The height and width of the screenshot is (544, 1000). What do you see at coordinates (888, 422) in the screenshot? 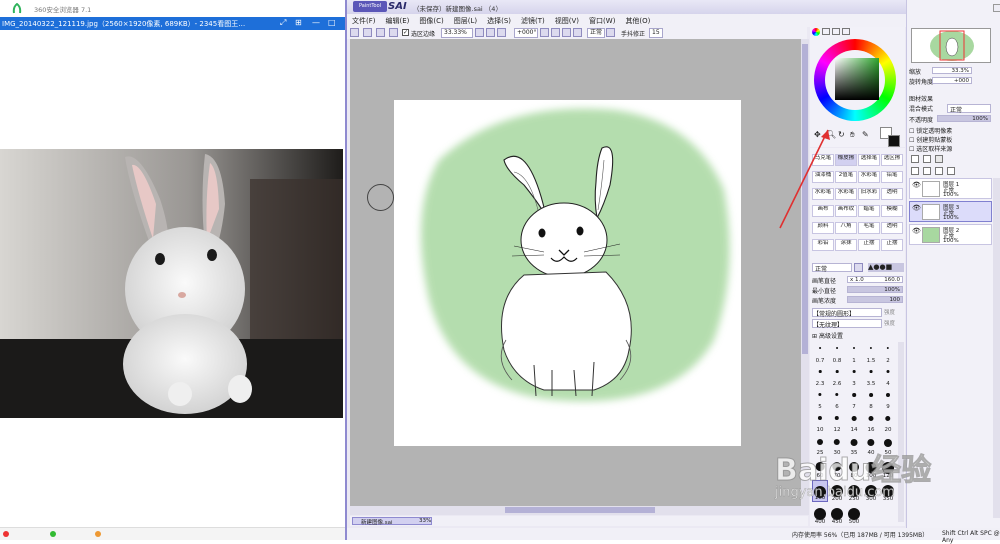
I see `brush-size-cell: 20` at bounding box center [888, 422].